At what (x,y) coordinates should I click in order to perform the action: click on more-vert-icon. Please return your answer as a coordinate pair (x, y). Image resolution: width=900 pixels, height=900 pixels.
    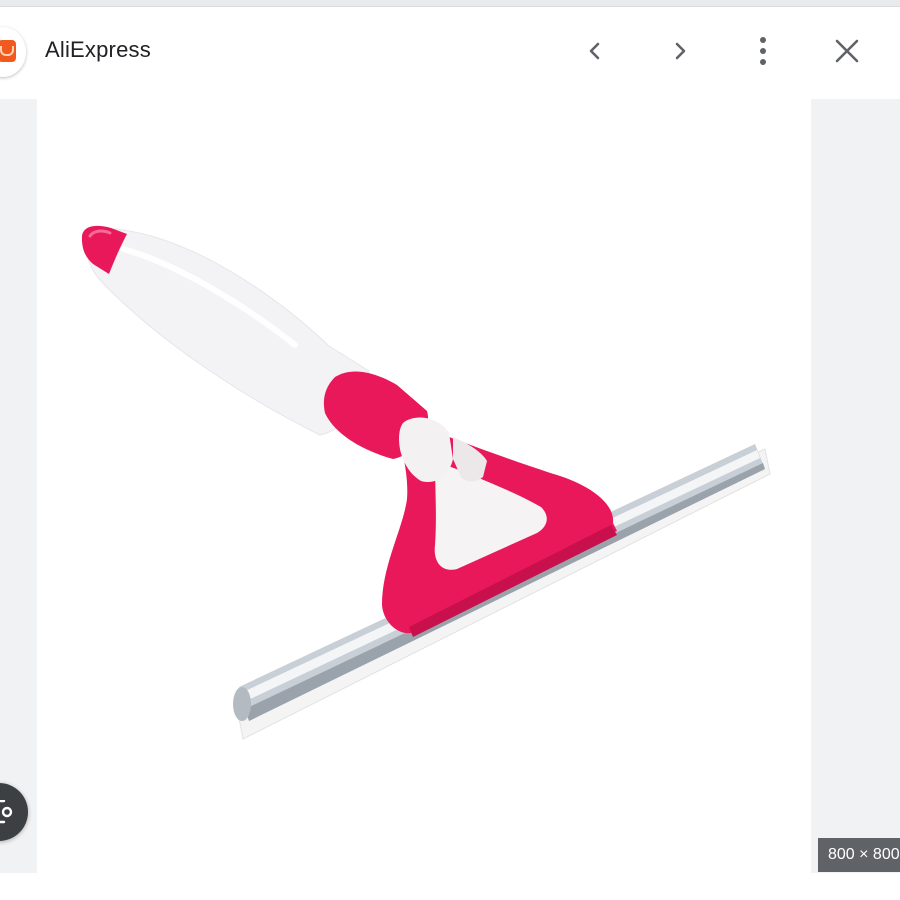
    Looking at the image, I should click on (763, 51).